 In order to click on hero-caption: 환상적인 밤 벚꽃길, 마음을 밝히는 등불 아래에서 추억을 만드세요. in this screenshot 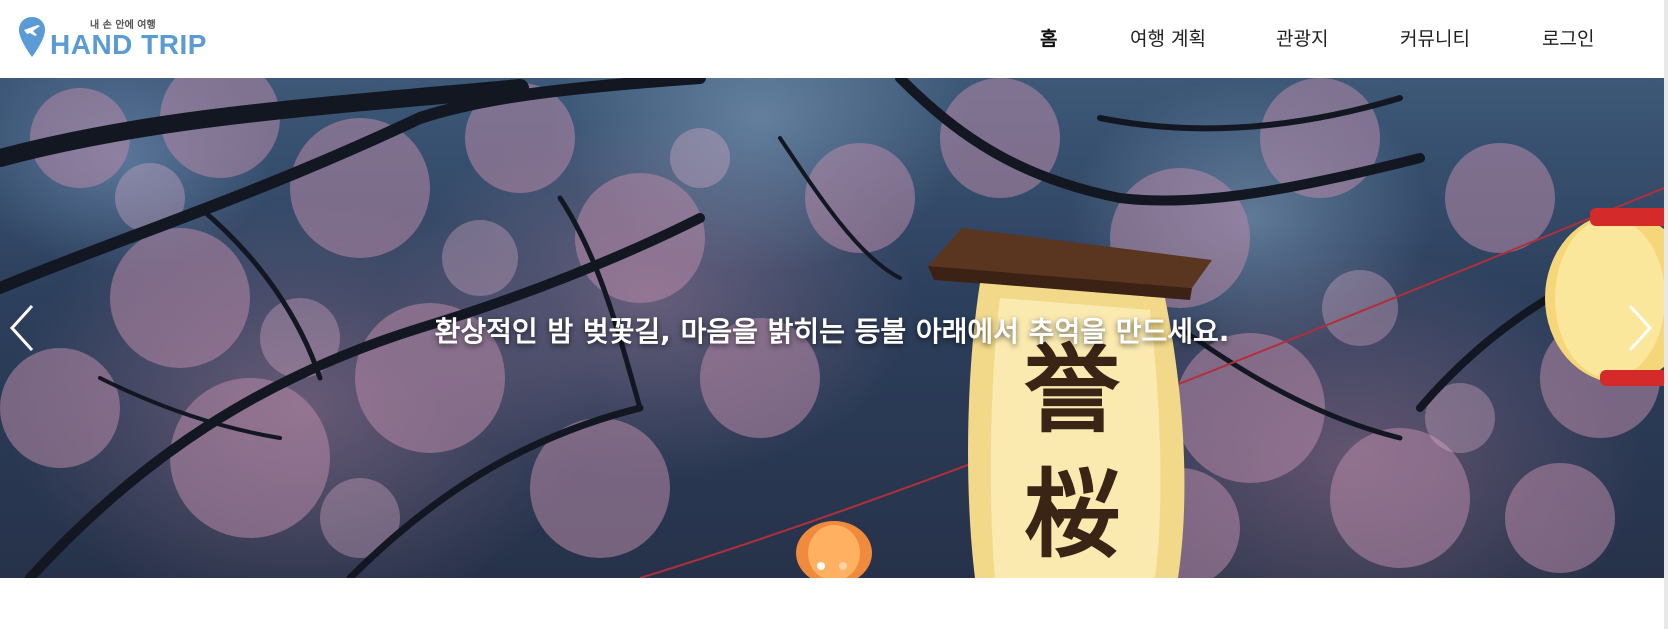, I will do `click(832, 331)`.